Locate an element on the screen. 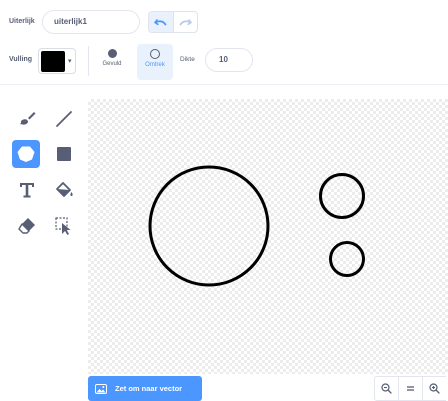 The image size is (448, 401). fill-label: Vulling is located at coordinates (21, 59).